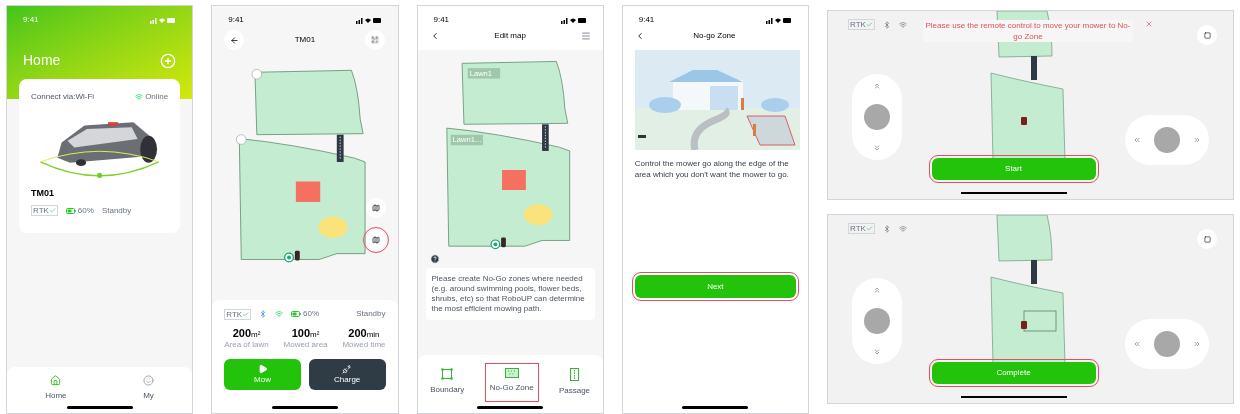 The height and width of the screenshot is (414, 1240). Describe the element at coordinates (43, 193) in the screenshot. I see `device-name: TM01` at that location.